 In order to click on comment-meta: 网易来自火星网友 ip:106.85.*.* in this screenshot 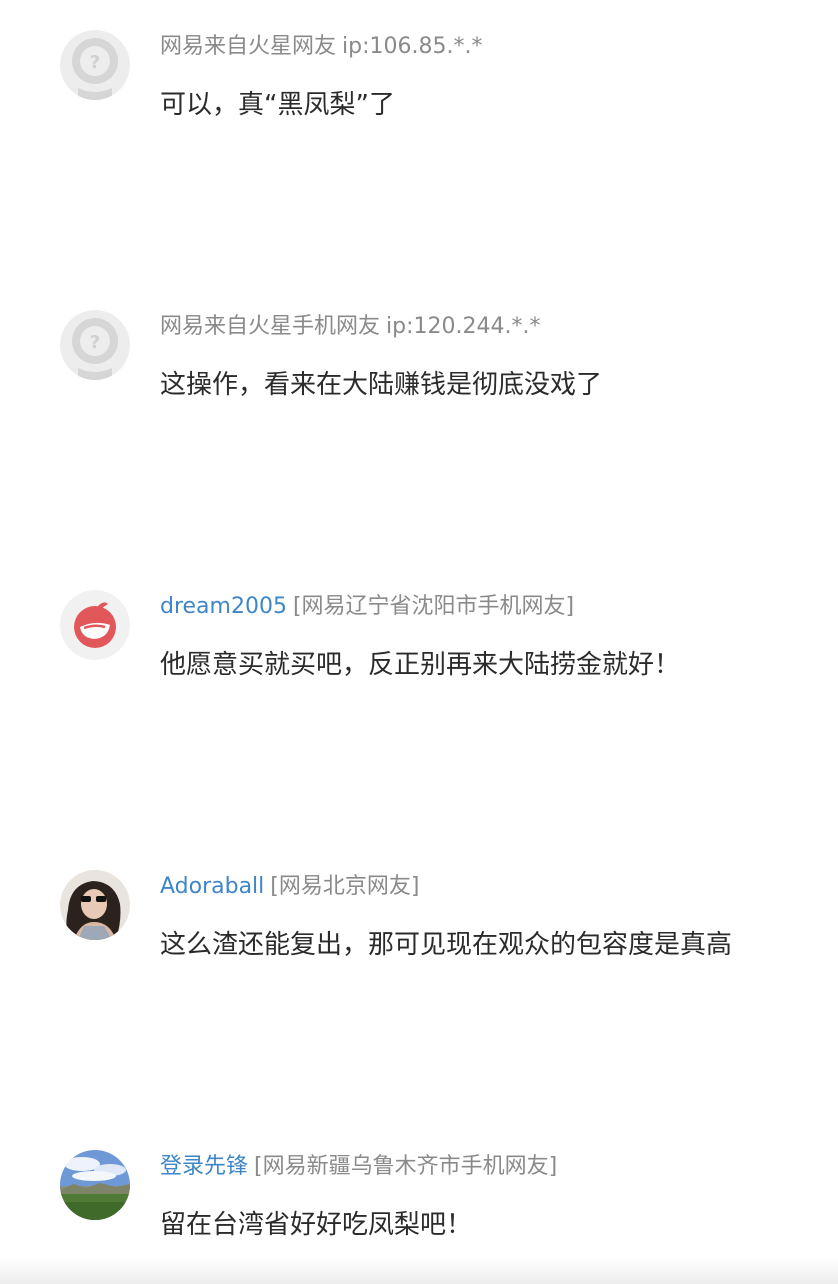, I will do `click(321, 47)`.